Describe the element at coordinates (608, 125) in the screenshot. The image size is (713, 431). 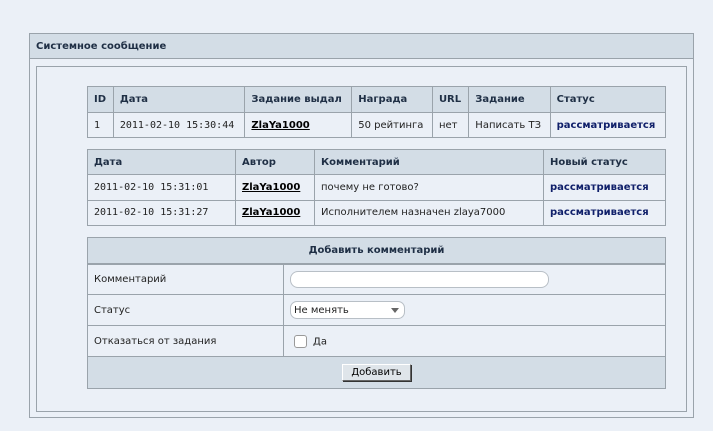
I see `task-status: рассматривается` at that location.